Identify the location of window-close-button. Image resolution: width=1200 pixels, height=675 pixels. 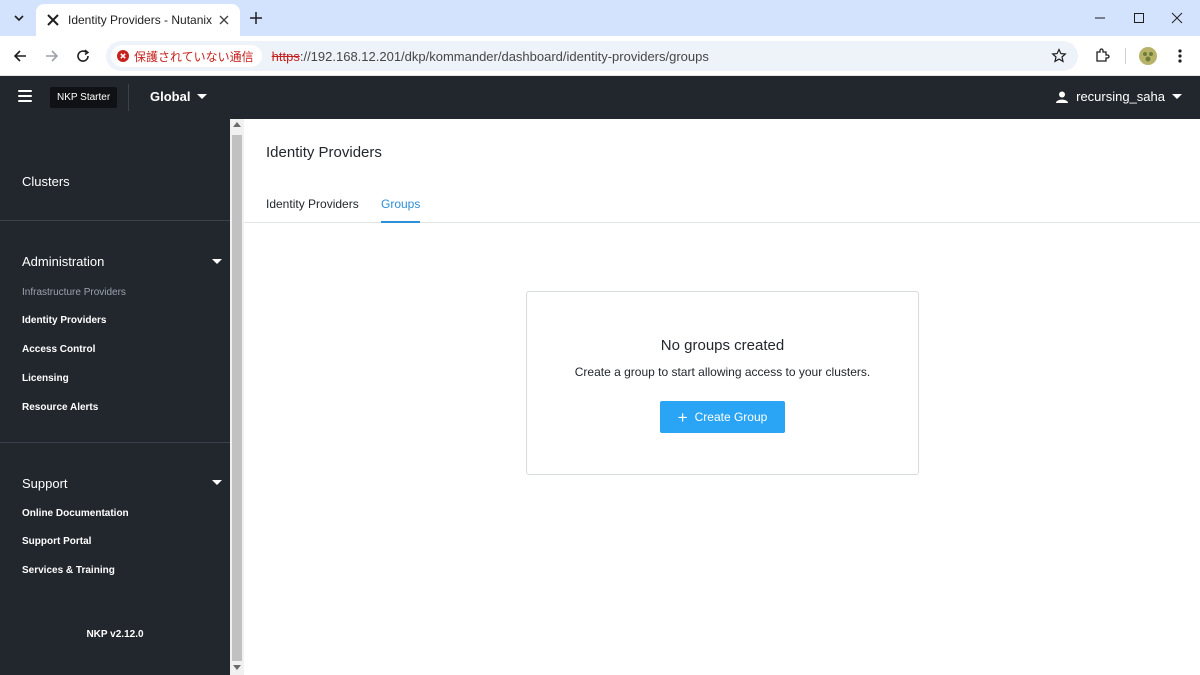
(1177, 18).